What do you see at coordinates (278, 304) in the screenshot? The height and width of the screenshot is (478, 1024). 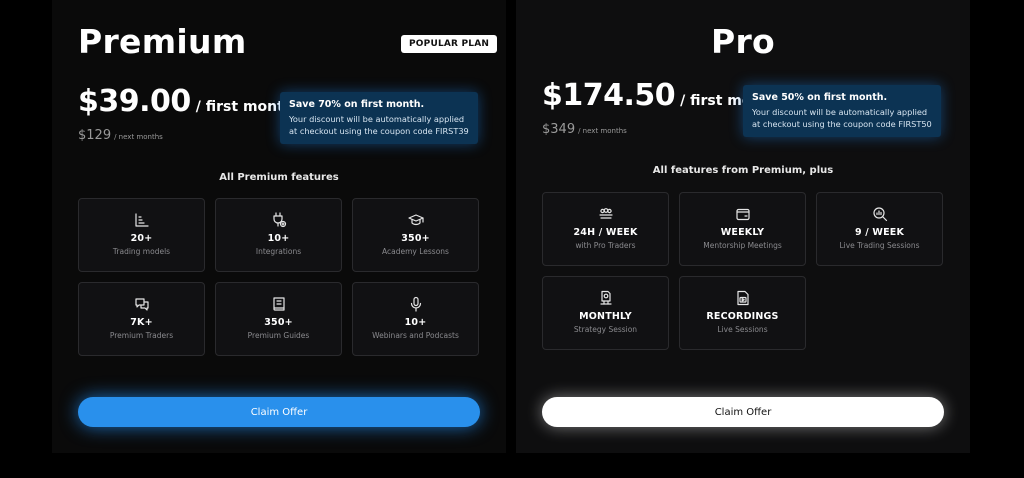 I see `book-icon` at bounding box center [278, 304].